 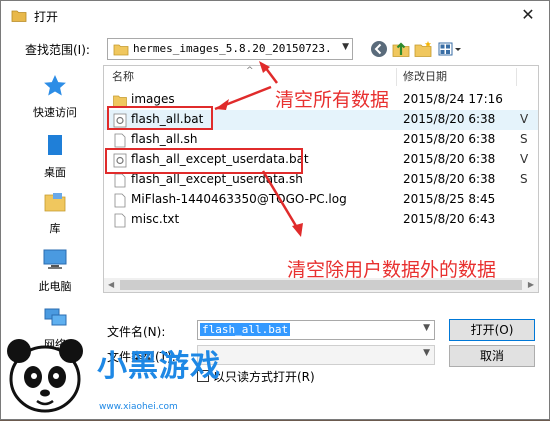 I want to click on watermark-url: www.xiaohei.com, so click(x=138, y=407).